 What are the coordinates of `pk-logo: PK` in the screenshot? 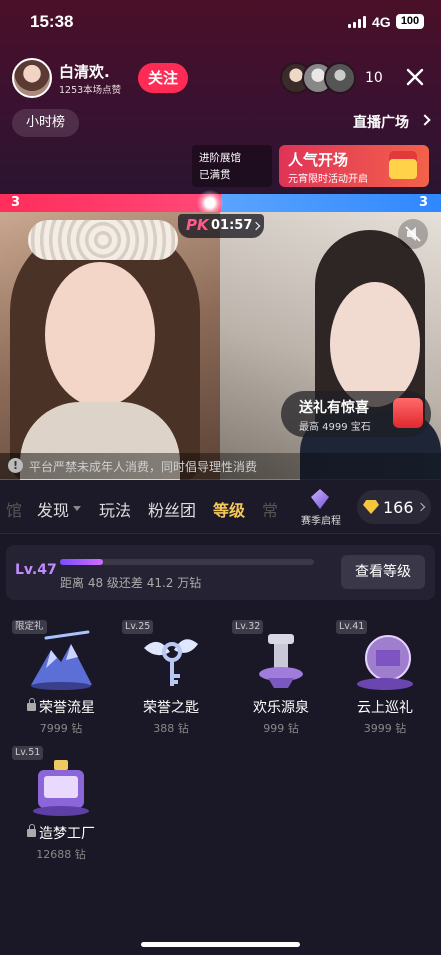 It's located at (197, 225).